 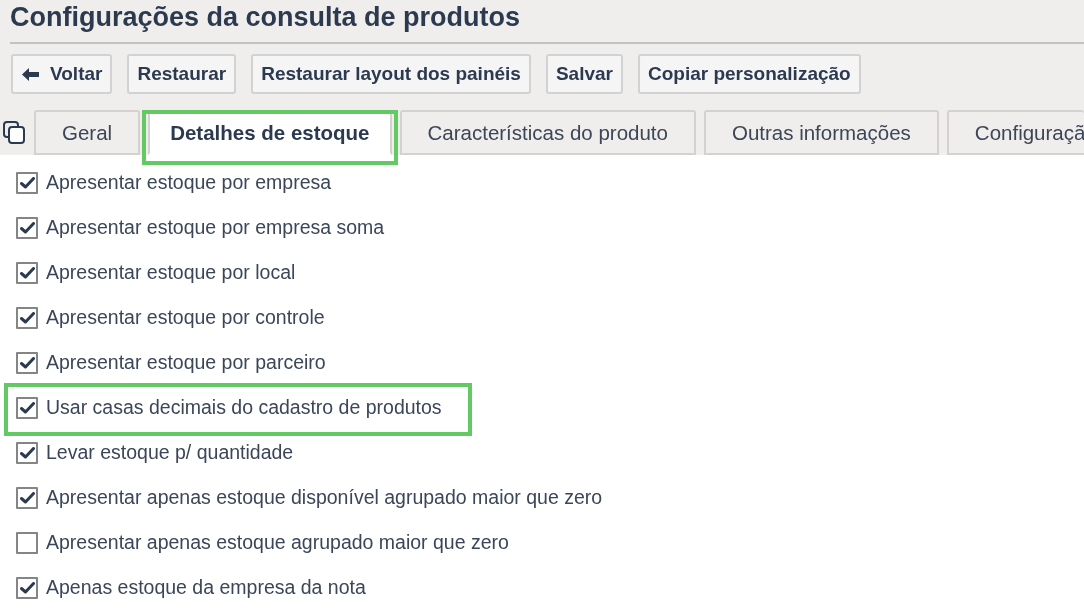 What do you see at coordinates (182, 74) in the screenshot?
I see `toolbar-button: Restaurar` at bounding box center [182, 74].